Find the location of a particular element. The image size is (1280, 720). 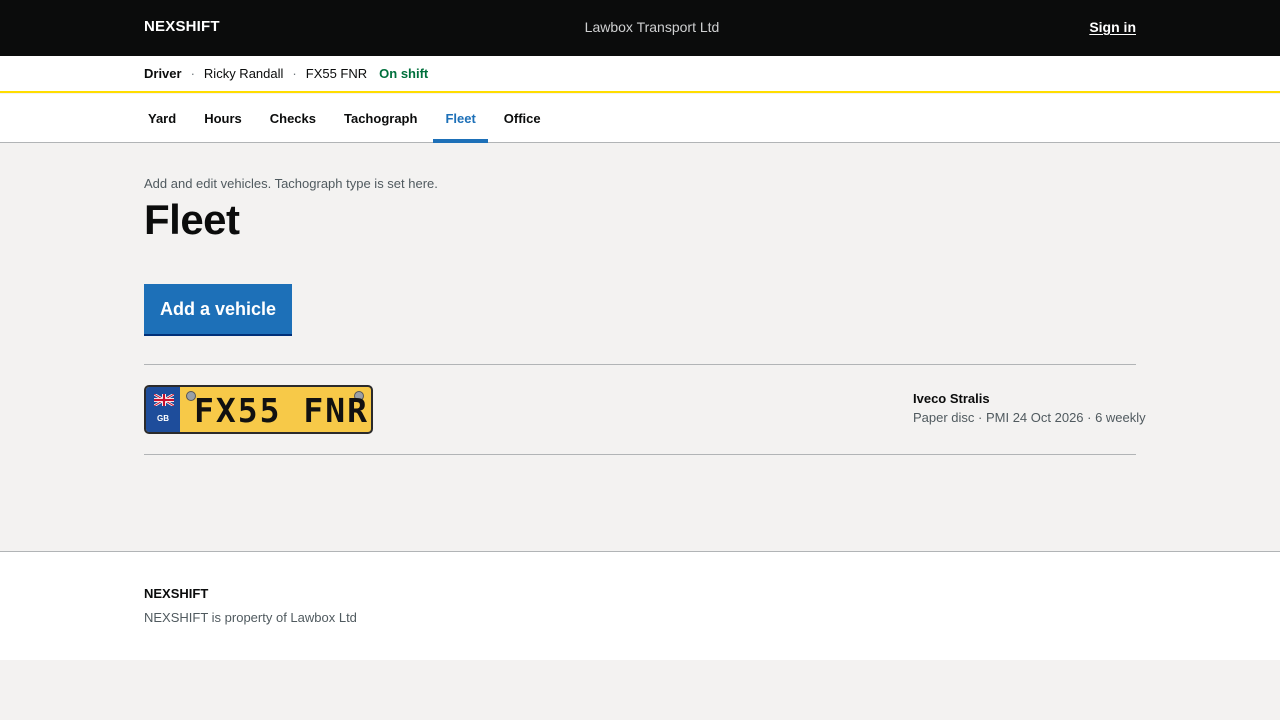

union-flag-icon is located at coordinates (164, 400).